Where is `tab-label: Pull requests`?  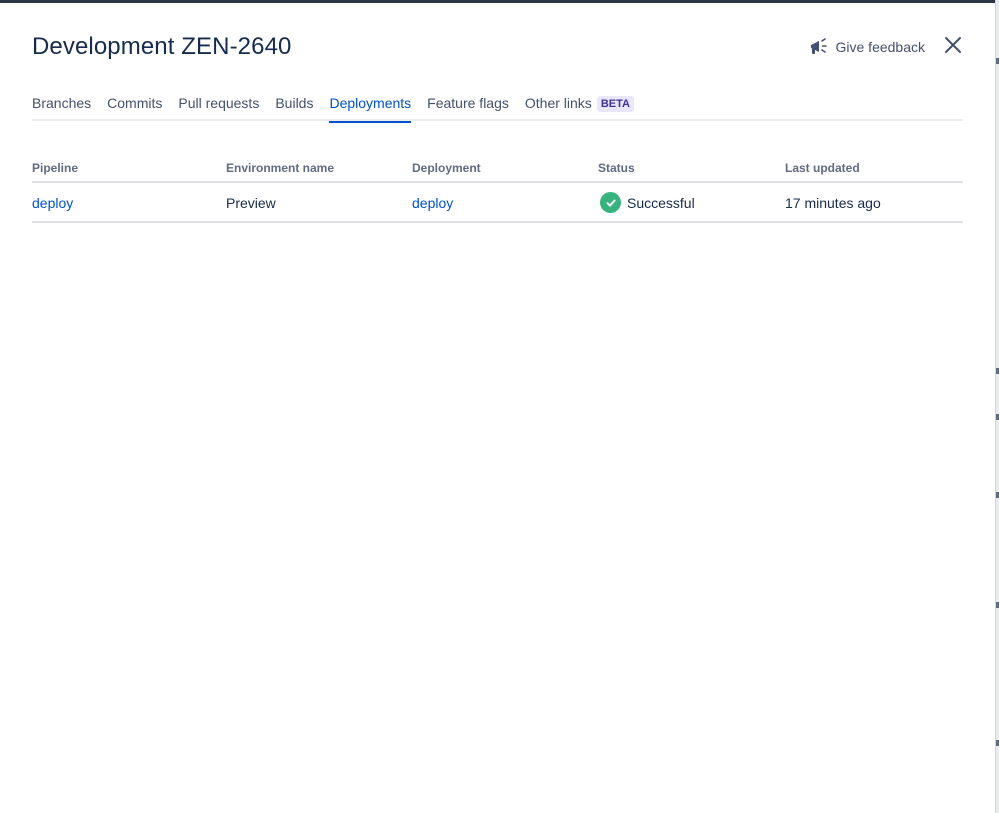 tab-label: Pull requests is located at coordinates (219, 103).